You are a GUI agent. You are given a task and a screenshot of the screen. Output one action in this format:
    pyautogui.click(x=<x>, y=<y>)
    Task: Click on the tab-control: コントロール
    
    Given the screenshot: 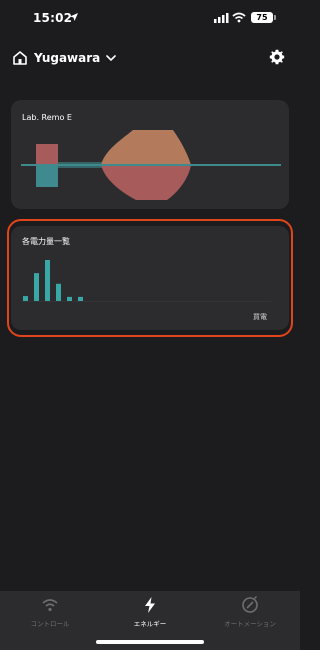 What is the action you would take?
    pyautogui.click(x=50, y=611)
    